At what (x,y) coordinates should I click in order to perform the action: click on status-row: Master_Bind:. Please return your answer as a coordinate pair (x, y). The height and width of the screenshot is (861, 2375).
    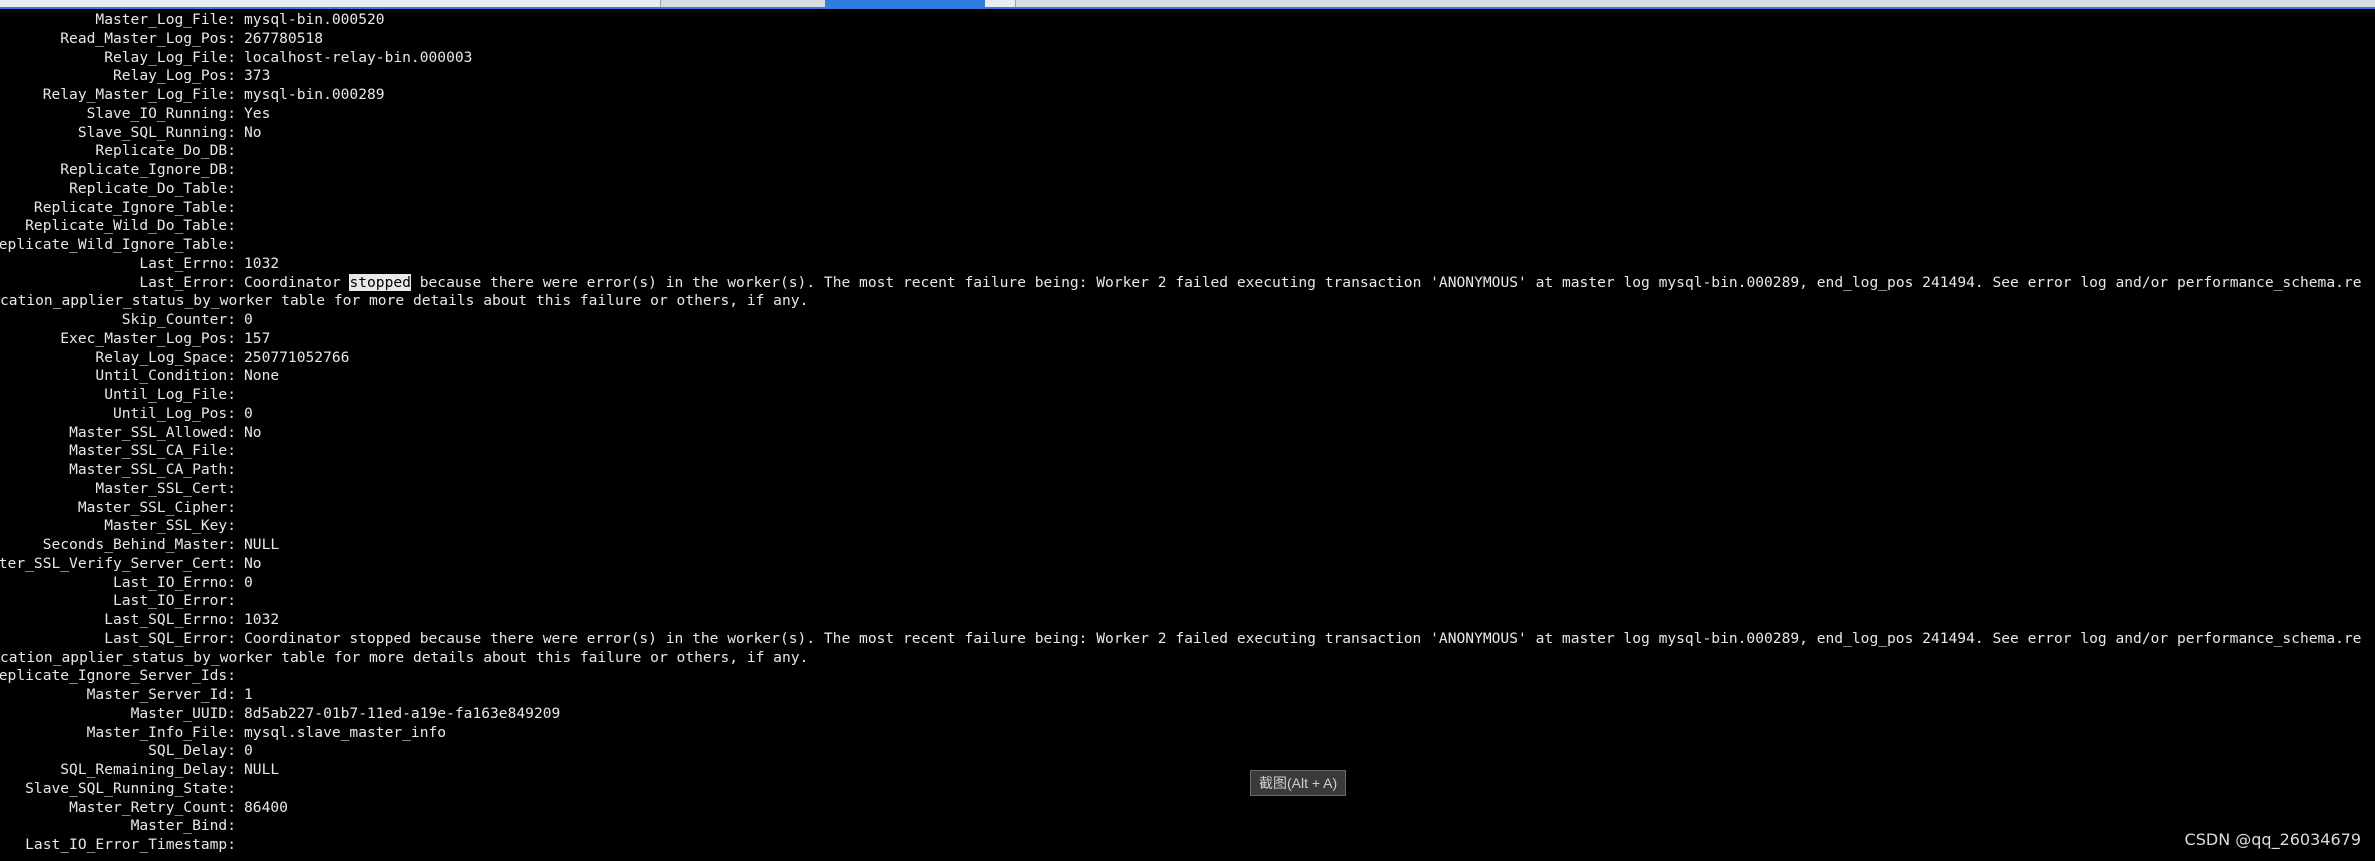
    Looking at the image, I should click on (1187, 826).